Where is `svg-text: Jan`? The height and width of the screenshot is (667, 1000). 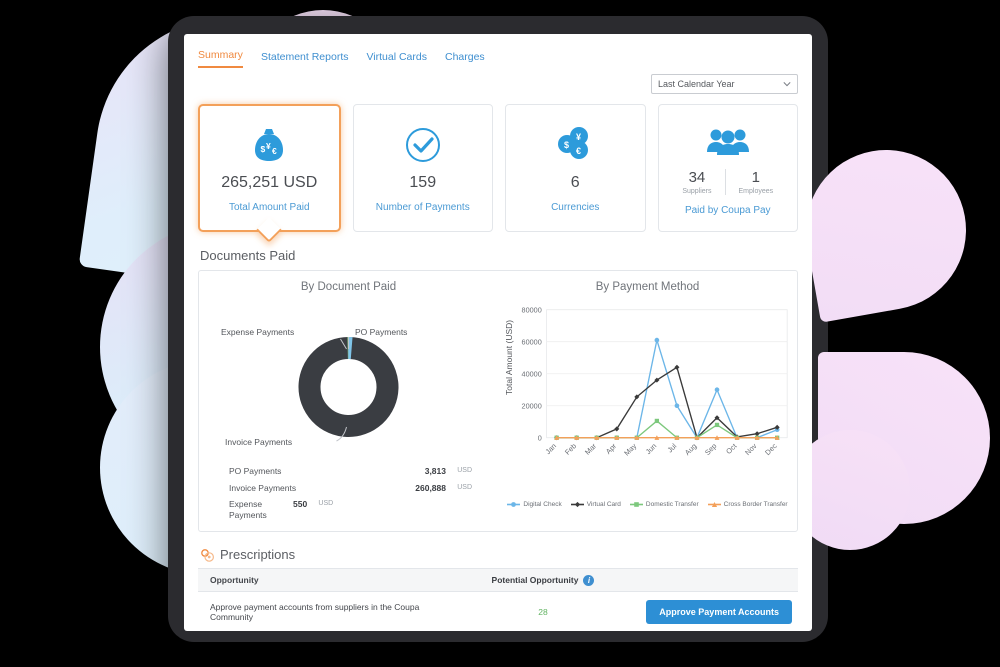
svg-text: Jan is located at coordinates (550, 449).